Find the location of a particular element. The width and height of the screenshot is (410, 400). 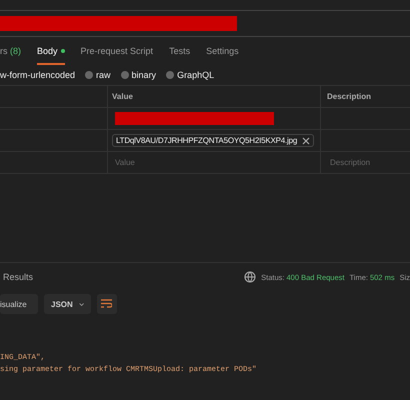

file-chip: LTDqlV8AU/D7JRHHPFZQNTA5OYQ5H2I5KXP4.jpg is located at coordinates (213, 140).